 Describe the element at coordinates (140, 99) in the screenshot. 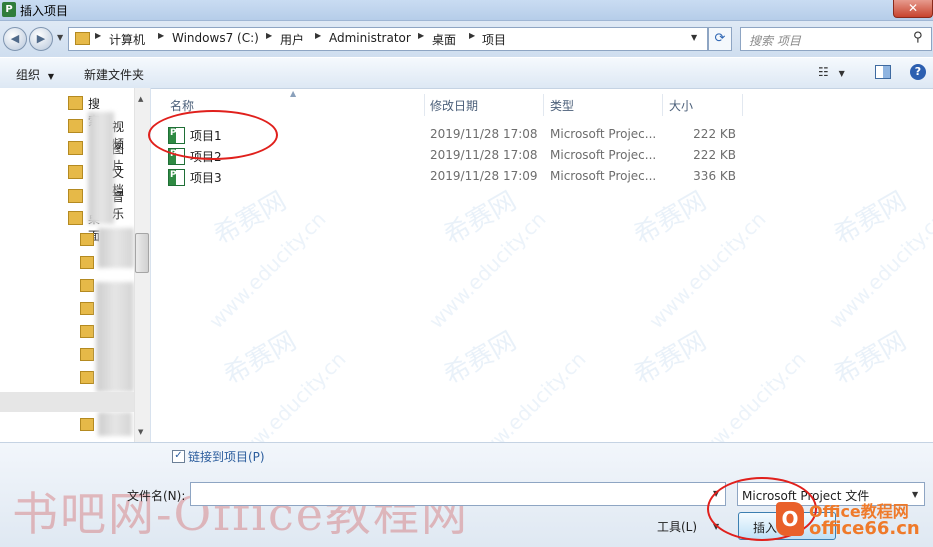

I see `scroll-up-icon: ▲` at that location.